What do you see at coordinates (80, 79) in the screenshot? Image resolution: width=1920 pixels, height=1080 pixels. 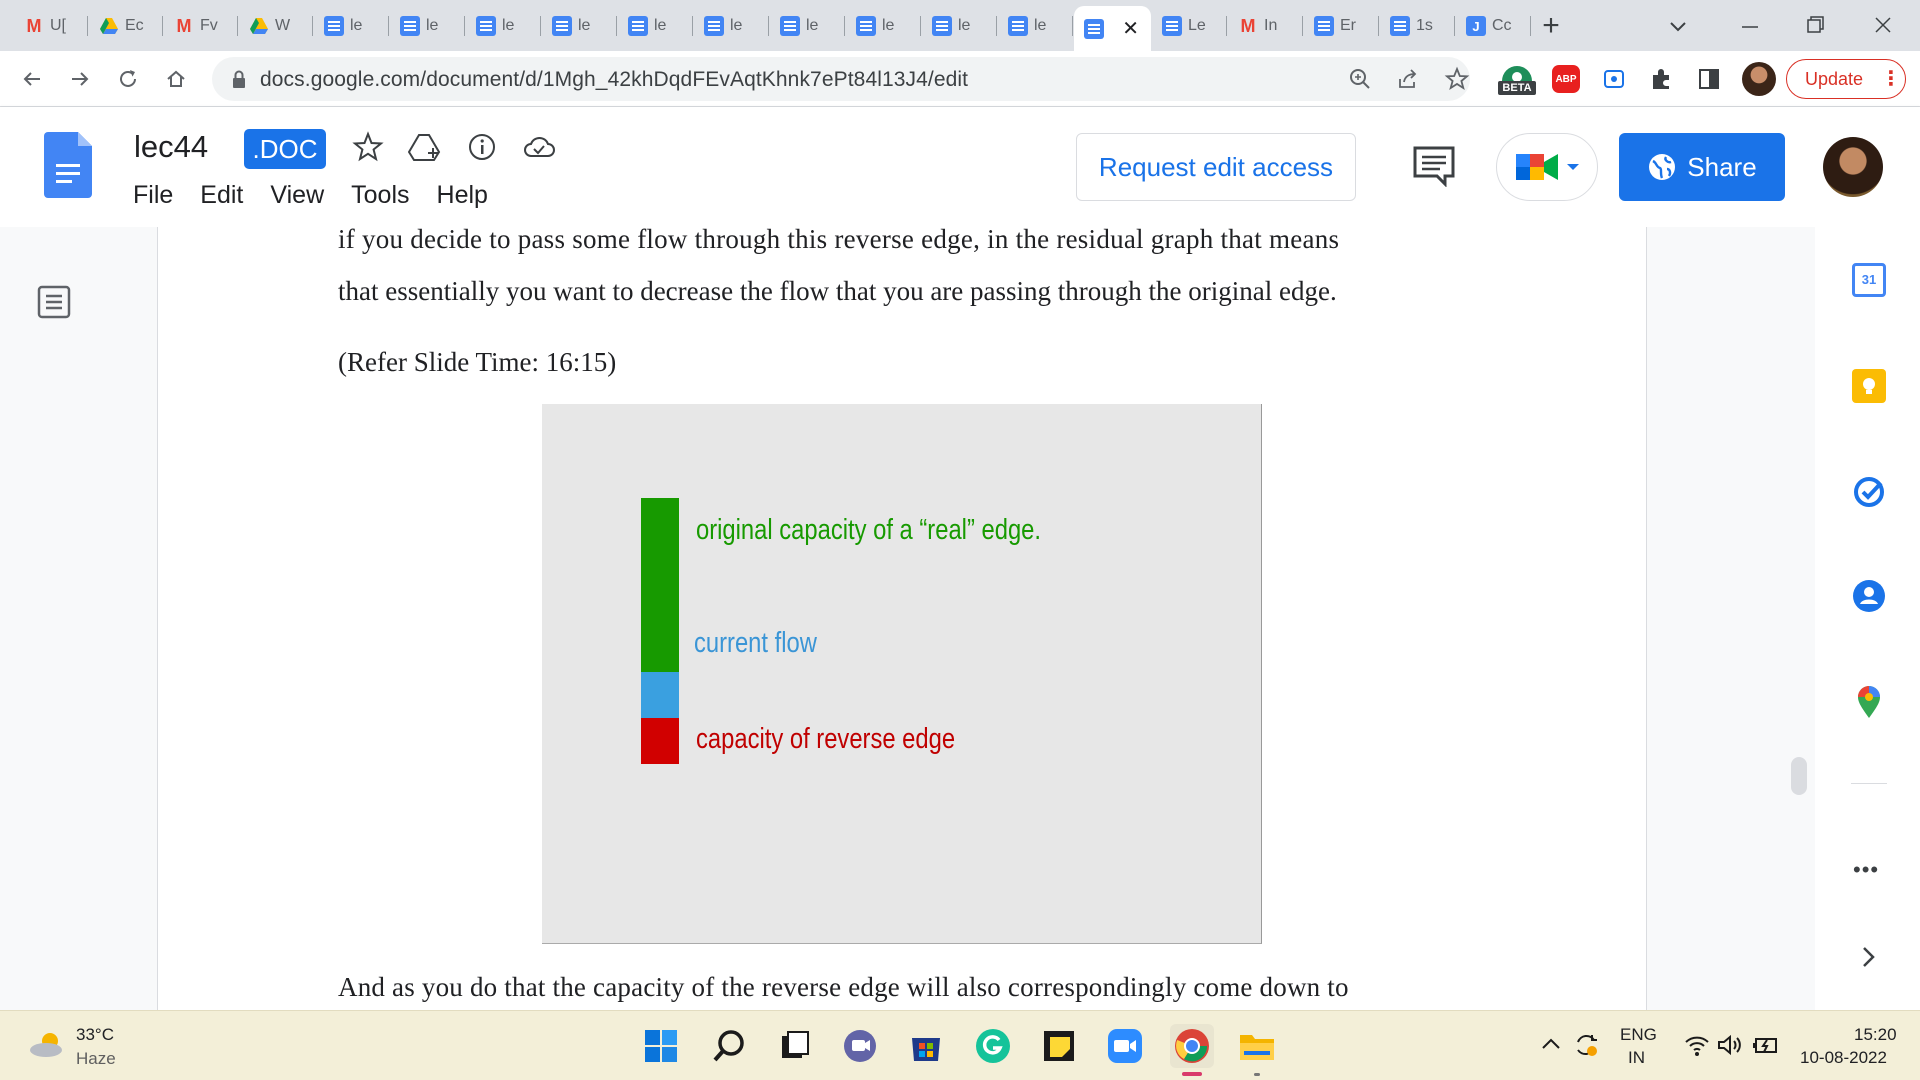 I see `forward-button` at bounding box center [80, 79].